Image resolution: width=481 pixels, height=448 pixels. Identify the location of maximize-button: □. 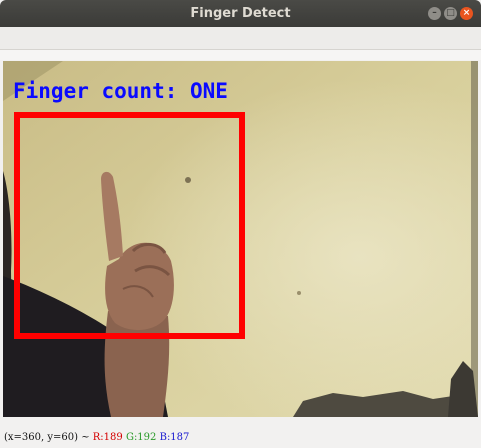
(450, 13).